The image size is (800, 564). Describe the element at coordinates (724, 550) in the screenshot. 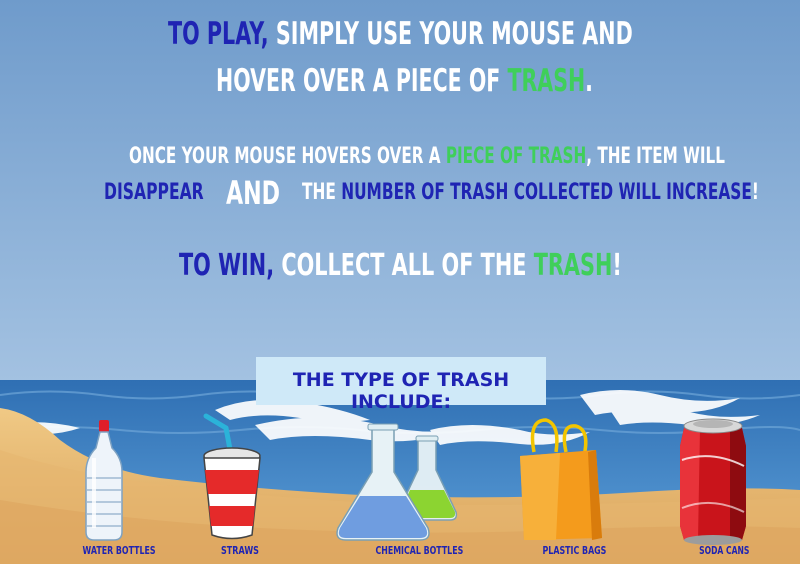

I see `label-soda-cans: SODA CANS` at that location.